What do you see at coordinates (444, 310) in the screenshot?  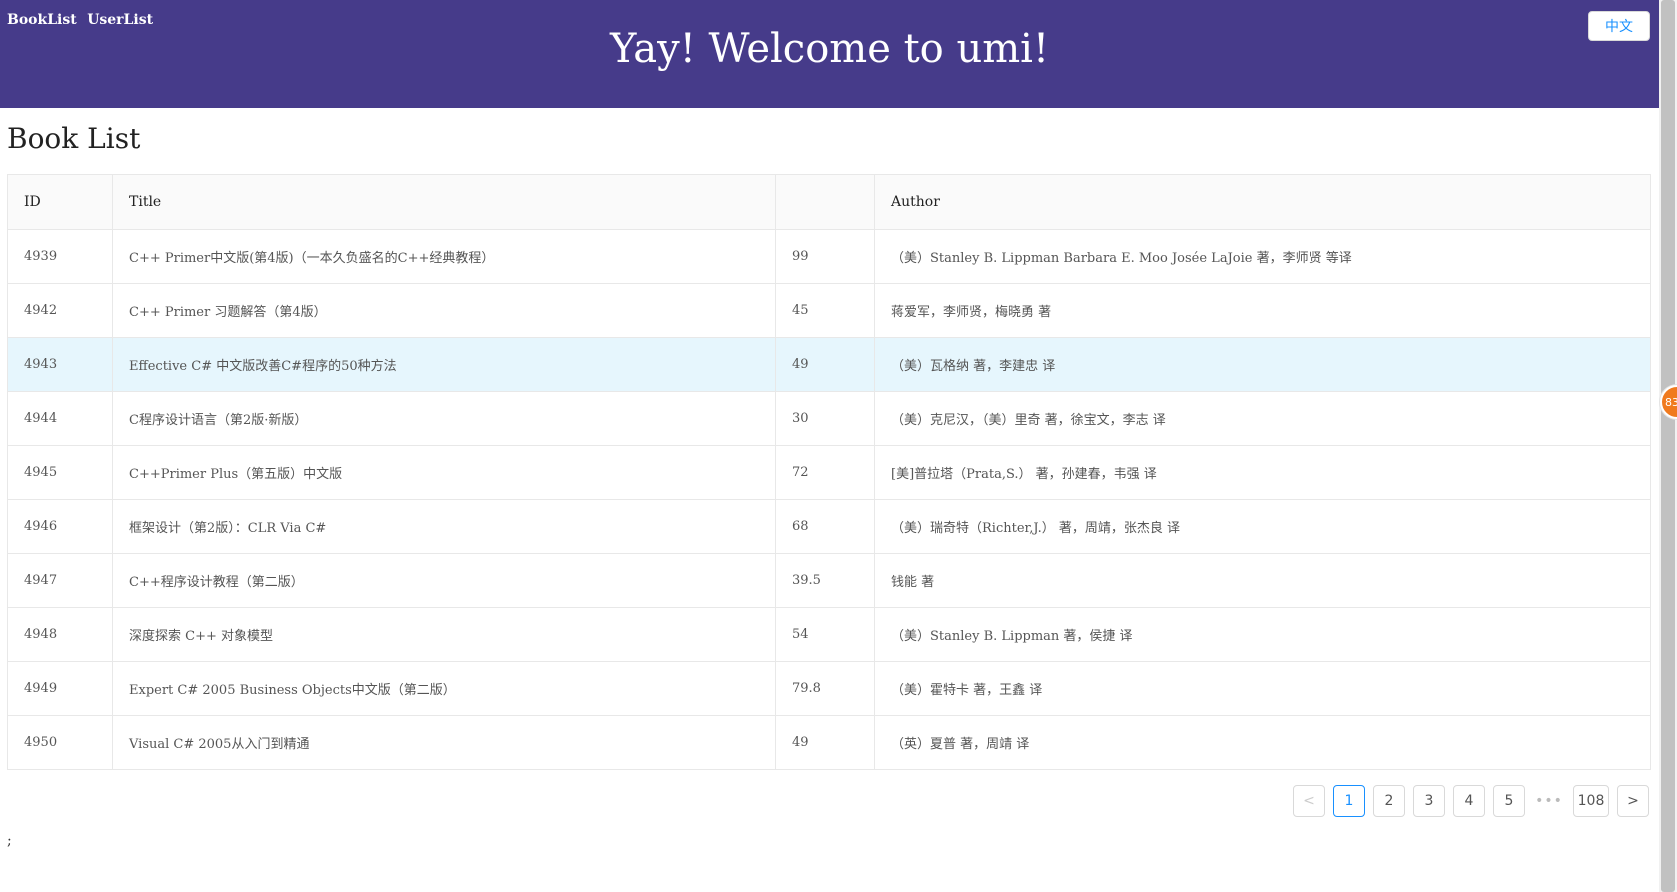 I see `cell-title: C++ Primer 习题解答（第4版）` at bounding box center [444, 310].